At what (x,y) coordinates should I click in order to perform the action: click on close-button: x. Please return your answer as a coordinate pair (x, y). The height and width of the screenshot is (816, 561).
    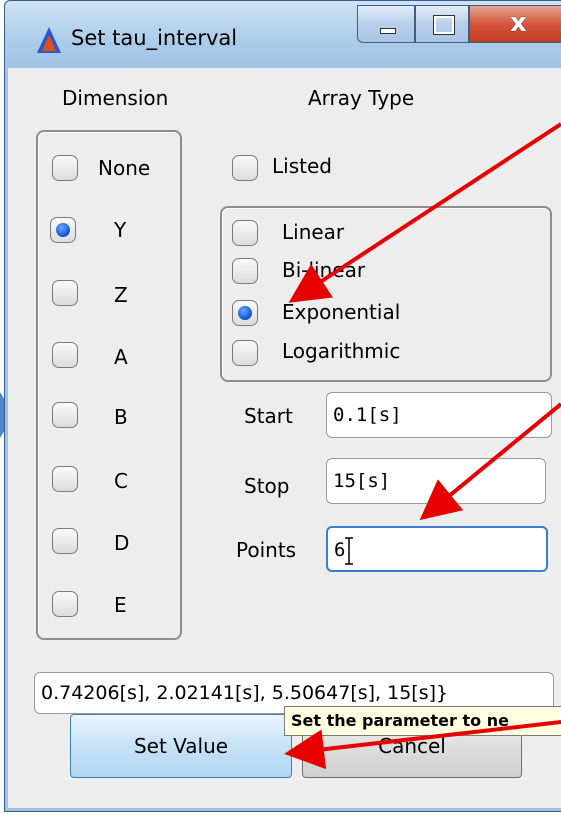
    Looking at the image, I should click on (515, 24).